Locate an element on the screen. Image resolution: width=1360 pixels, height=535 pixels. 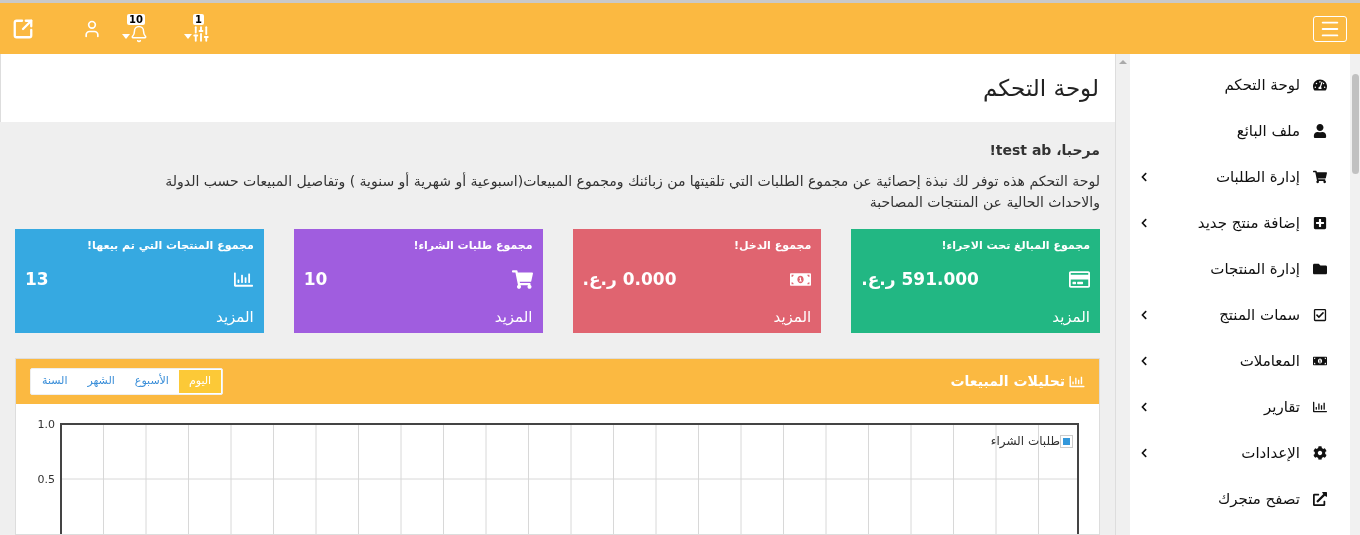
notifications-button: 10 is located at coordinates (136, 28).